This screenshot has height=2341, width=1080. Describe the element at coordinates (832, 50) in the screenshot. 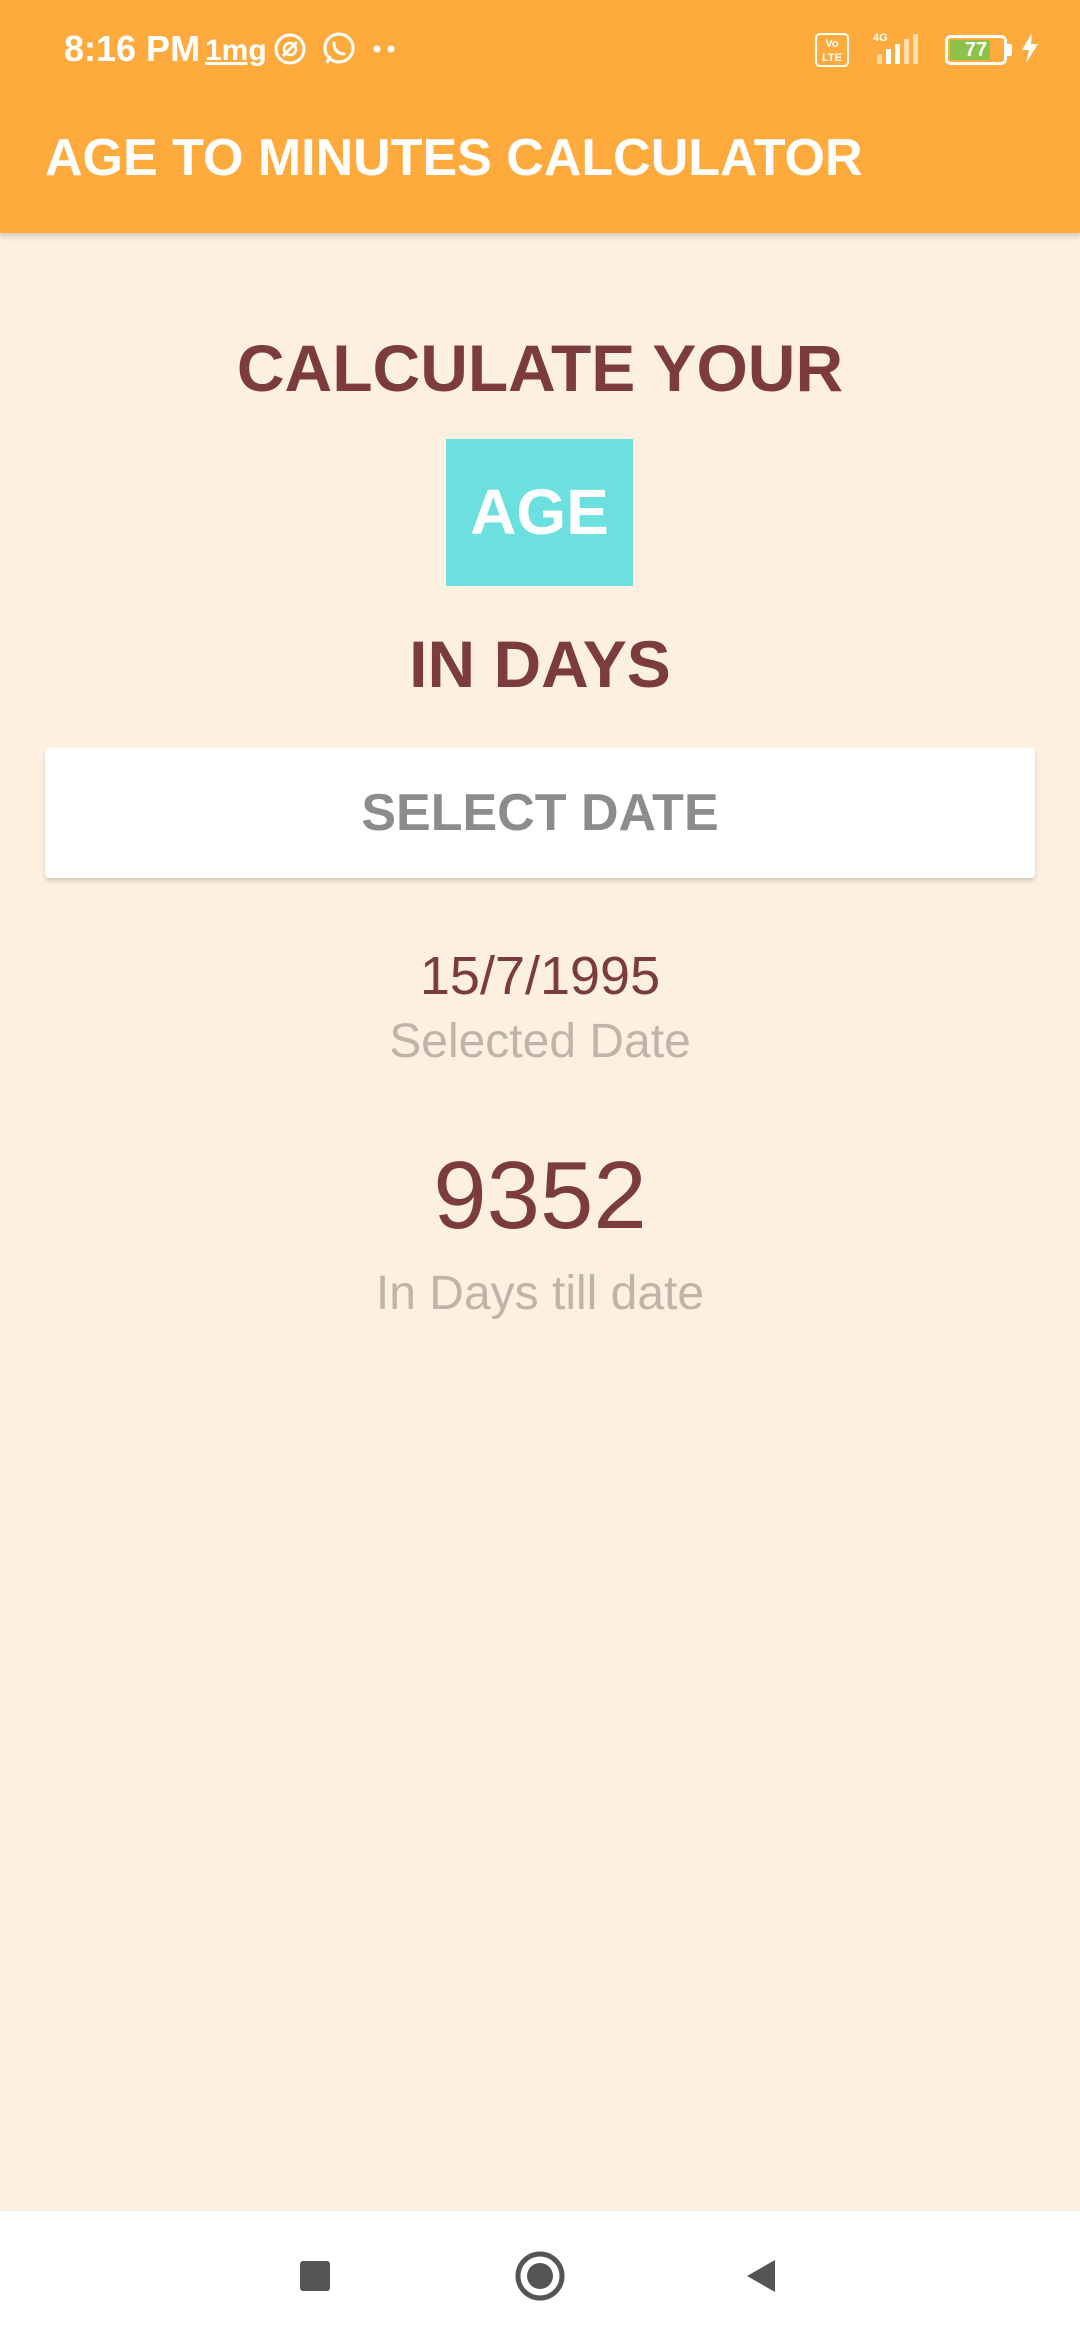

I see `volte-icon: Vo LTE` at that location.